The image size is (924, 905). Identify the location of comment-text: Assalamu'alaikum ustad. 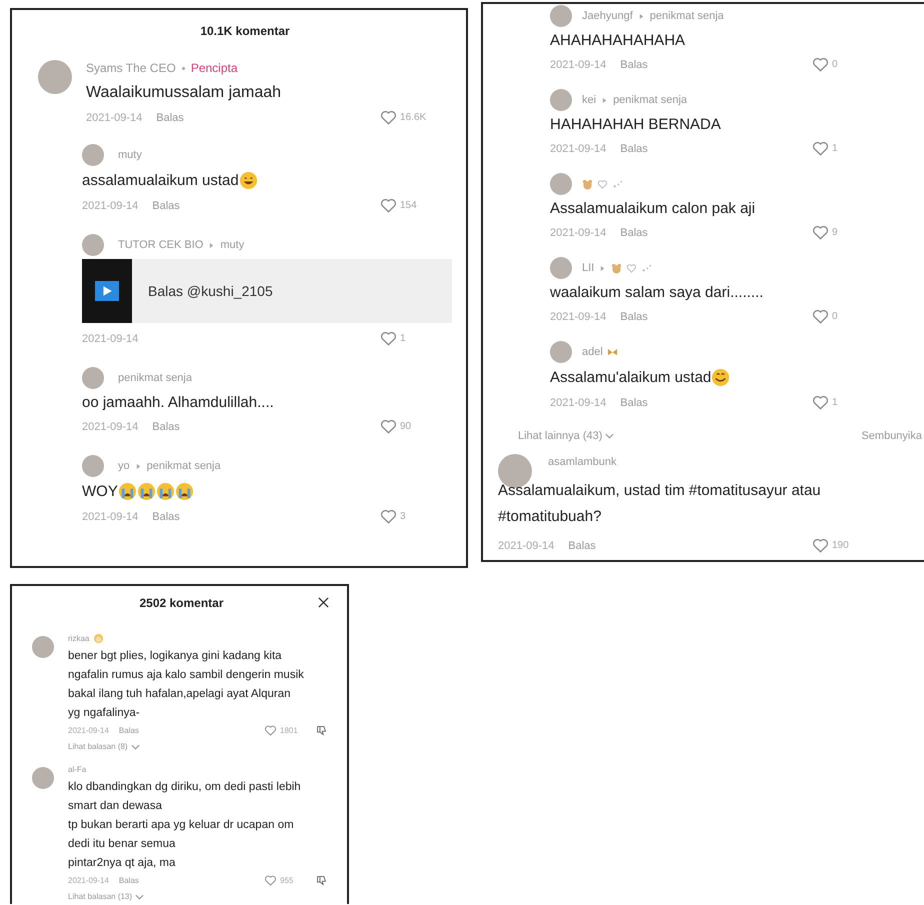
(631, 377).